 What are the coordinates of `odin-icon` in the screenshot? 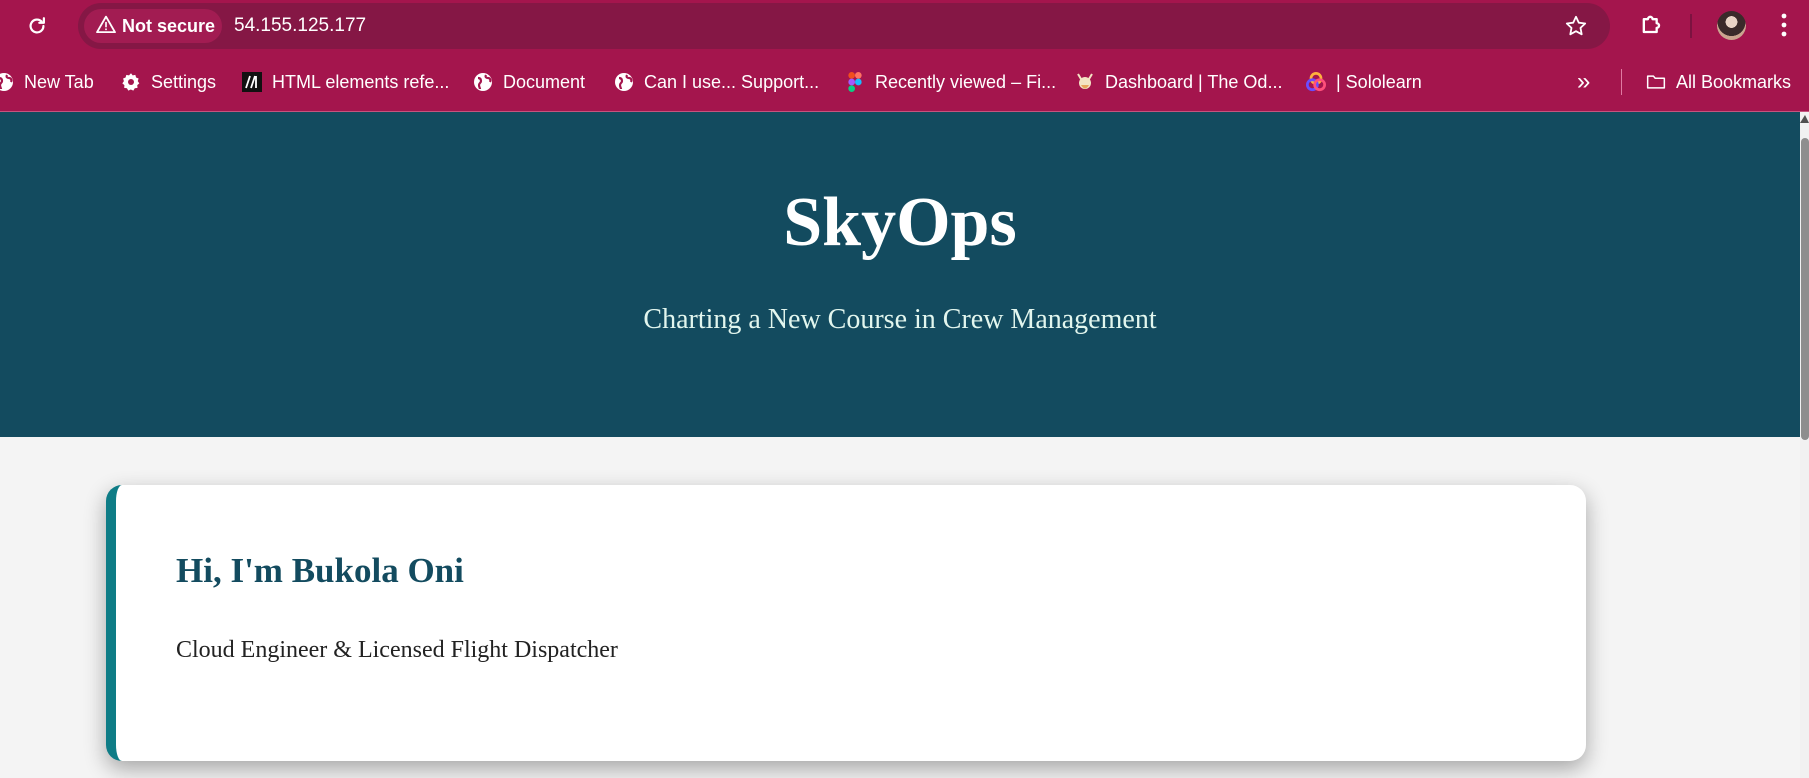 It's located at (1085, 82).